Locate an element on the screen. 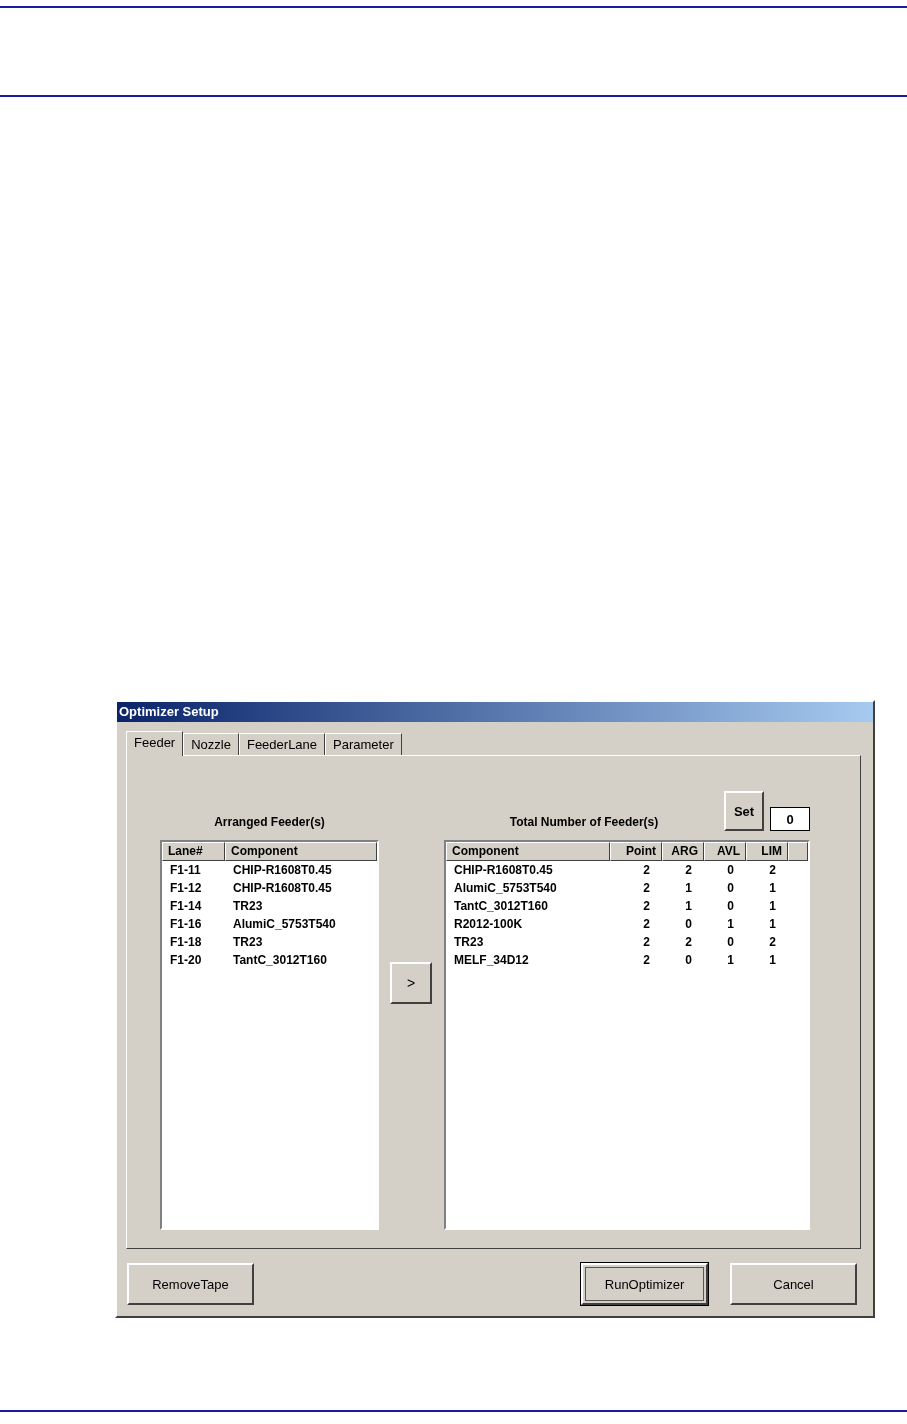  table-cell-text: F1-14 is located at coordinates (186, 906).